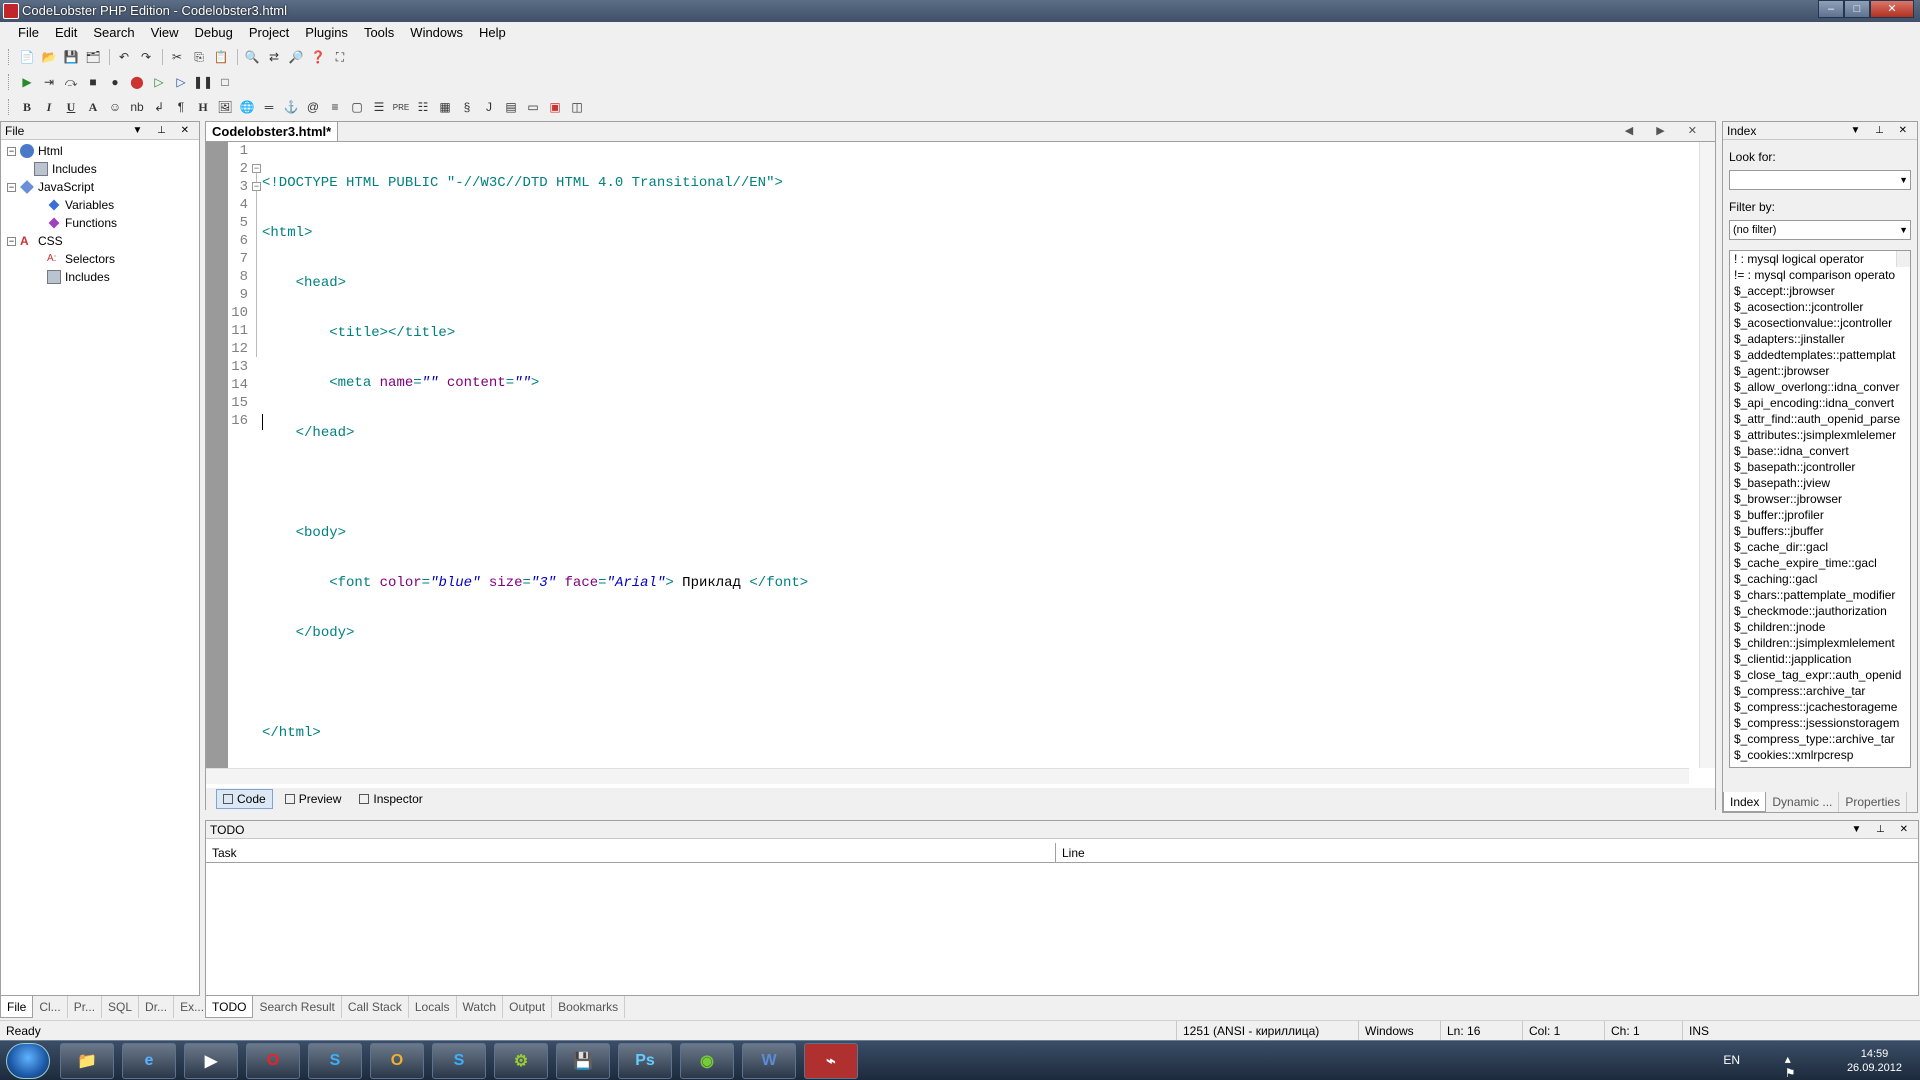 Image resolution: width=1920 pixels, height=1080 pixels. Describe the element at coordinates (467, 107) in the screenshot. I see `css-style-icon: §` at that location.